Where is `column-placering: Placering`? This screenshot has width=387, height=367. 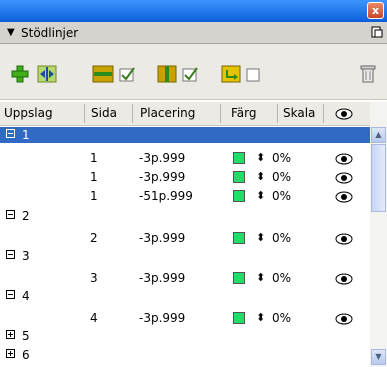
column-placering: Placering is located at coordinates (167, 113).